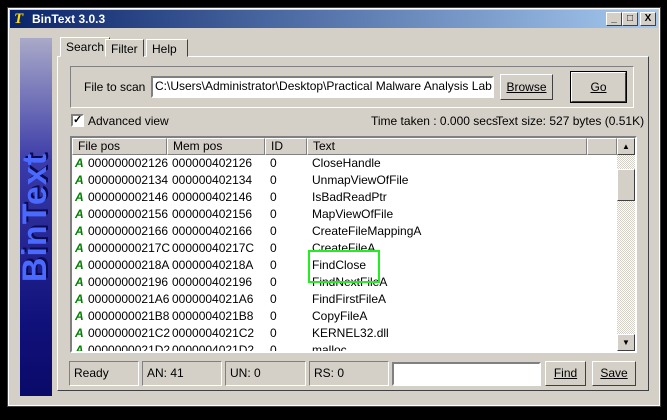 This screenshot has width=667, height=420. Describe the element at coordinates (129, 265) in the screenshot. I see `file-pos-cell: 00000000218A` at that location.